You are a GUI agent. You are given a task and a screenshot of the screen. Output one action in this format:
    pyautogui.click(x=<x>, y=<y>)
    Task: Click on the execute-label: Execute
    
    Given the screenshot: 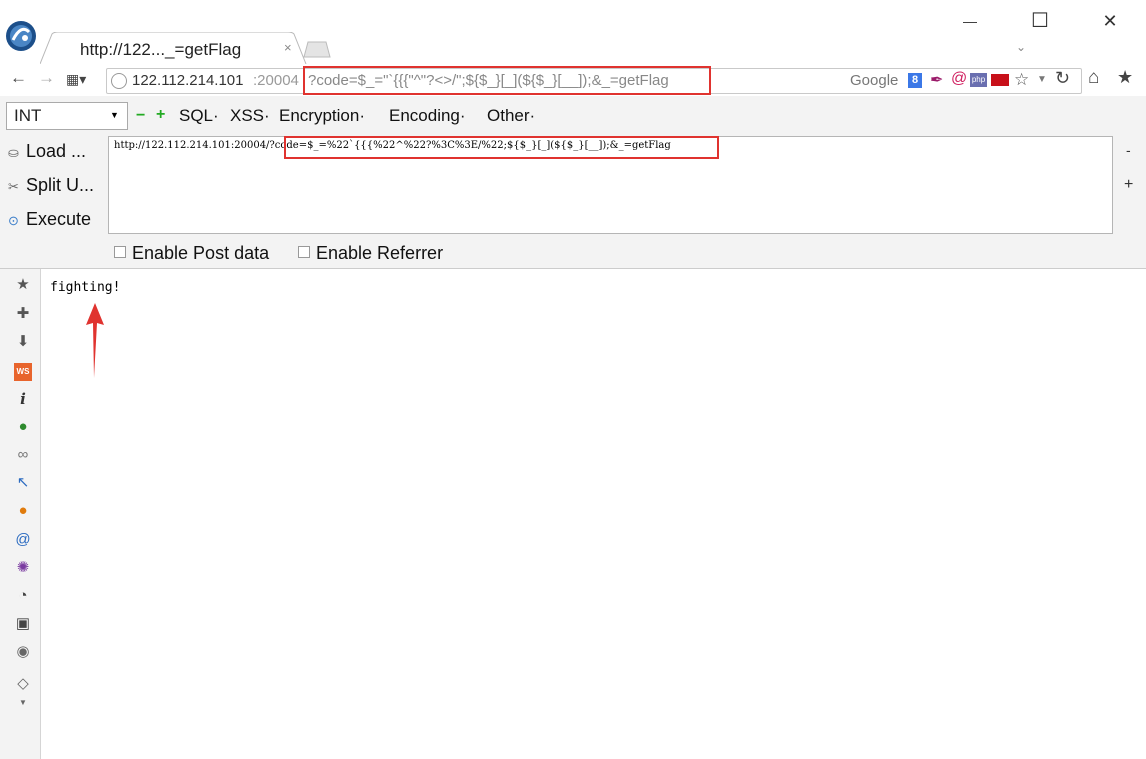 What is the action you would take?
    pyautogui.click(x=59, y=219)
    